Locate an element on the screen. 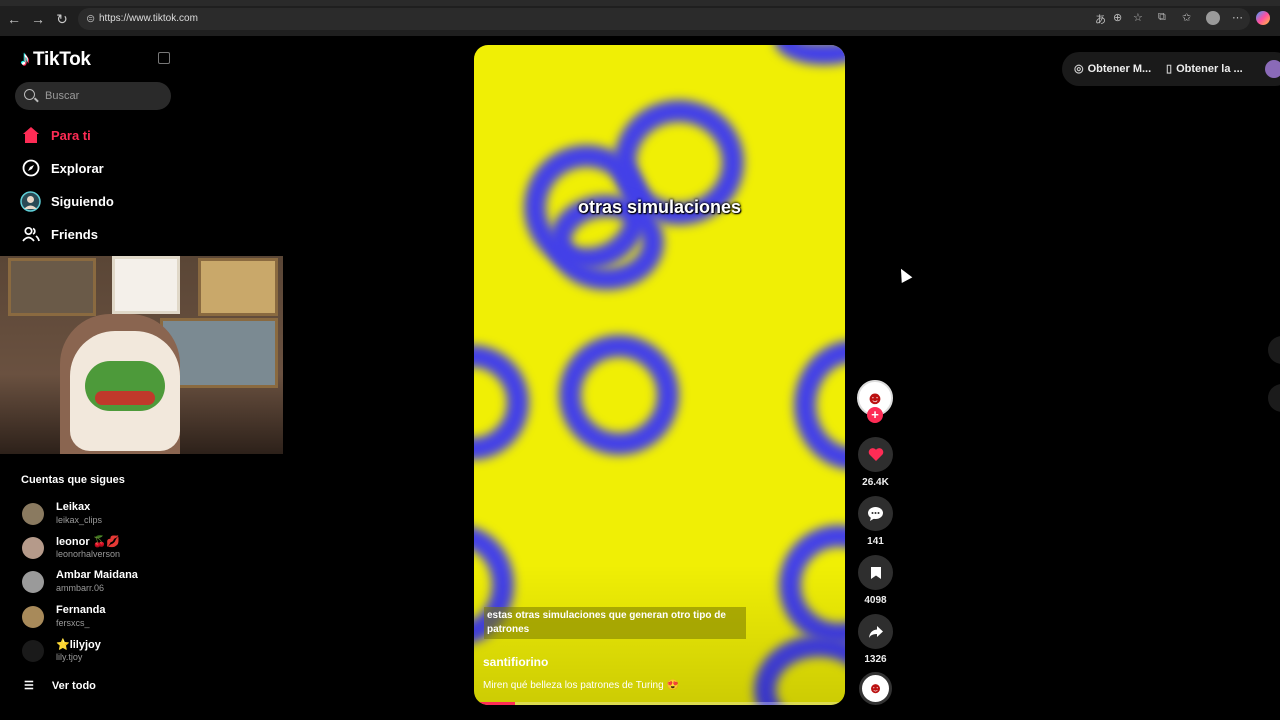 The height and width of the screenshot is (720, 1280). account-name: Leikax is located at coordinates (73, 507).